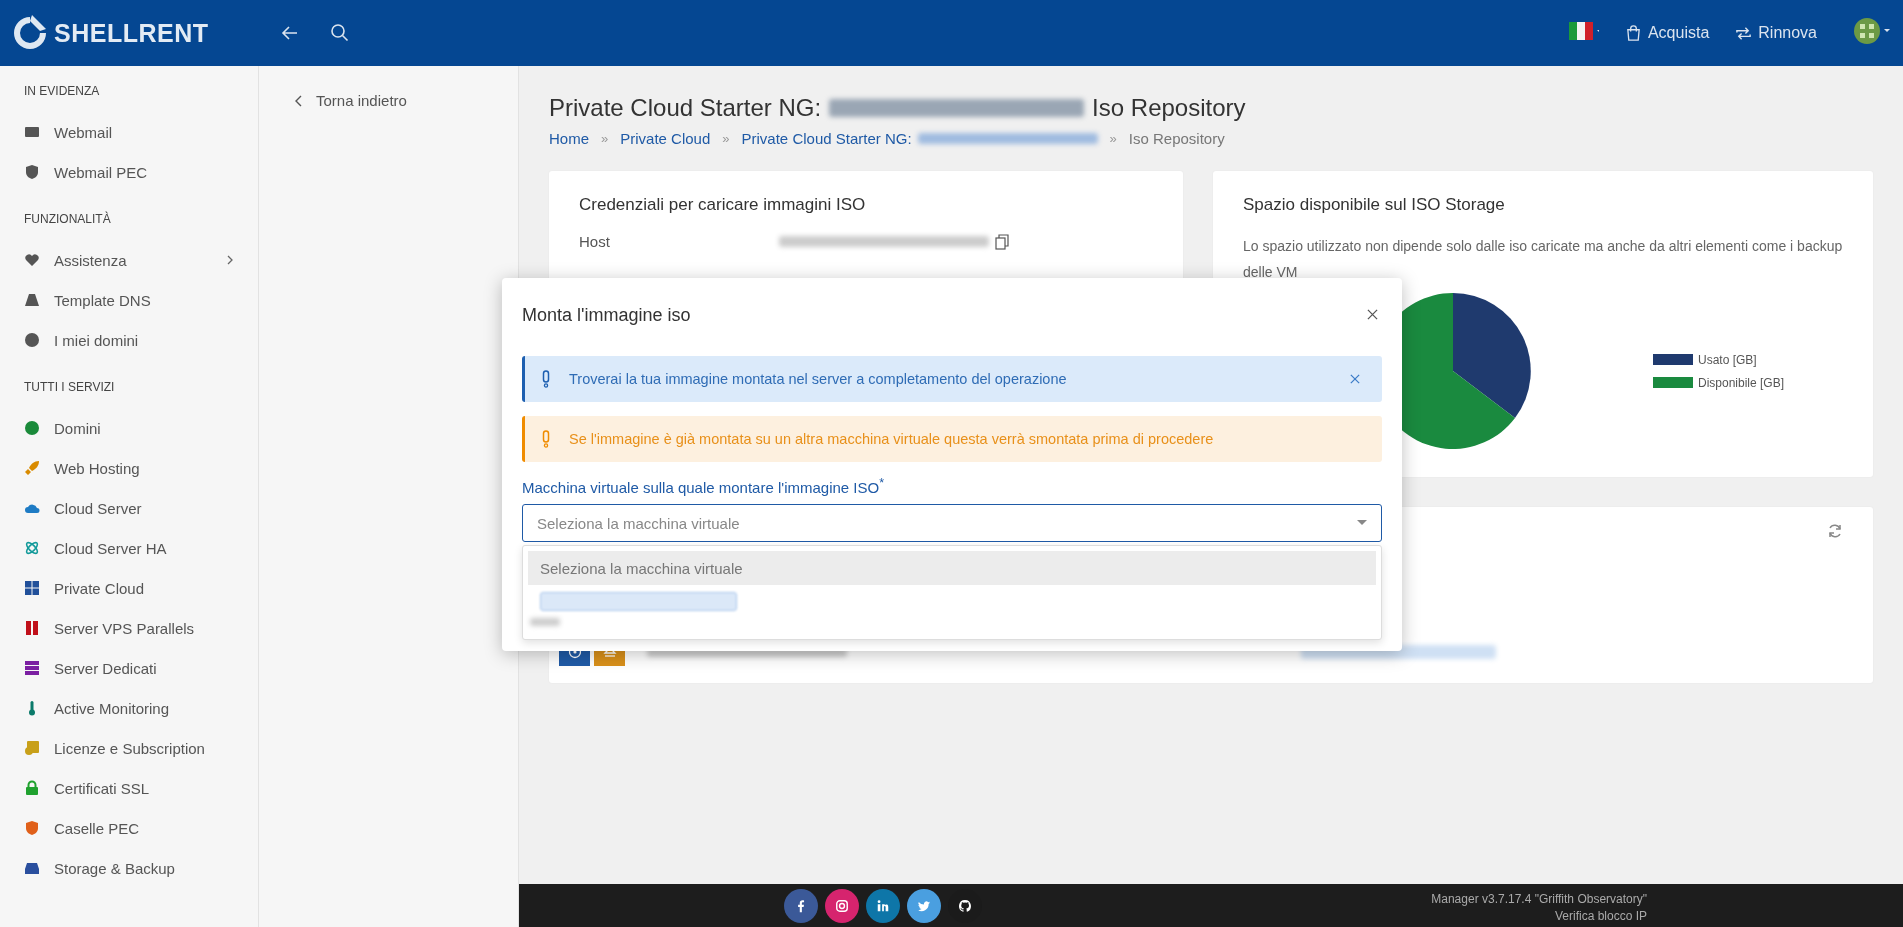 The image size is (1903, 927). Describe the element at coordinates (1362, 523) in the screenshot. I see `caret-icon` at that location.